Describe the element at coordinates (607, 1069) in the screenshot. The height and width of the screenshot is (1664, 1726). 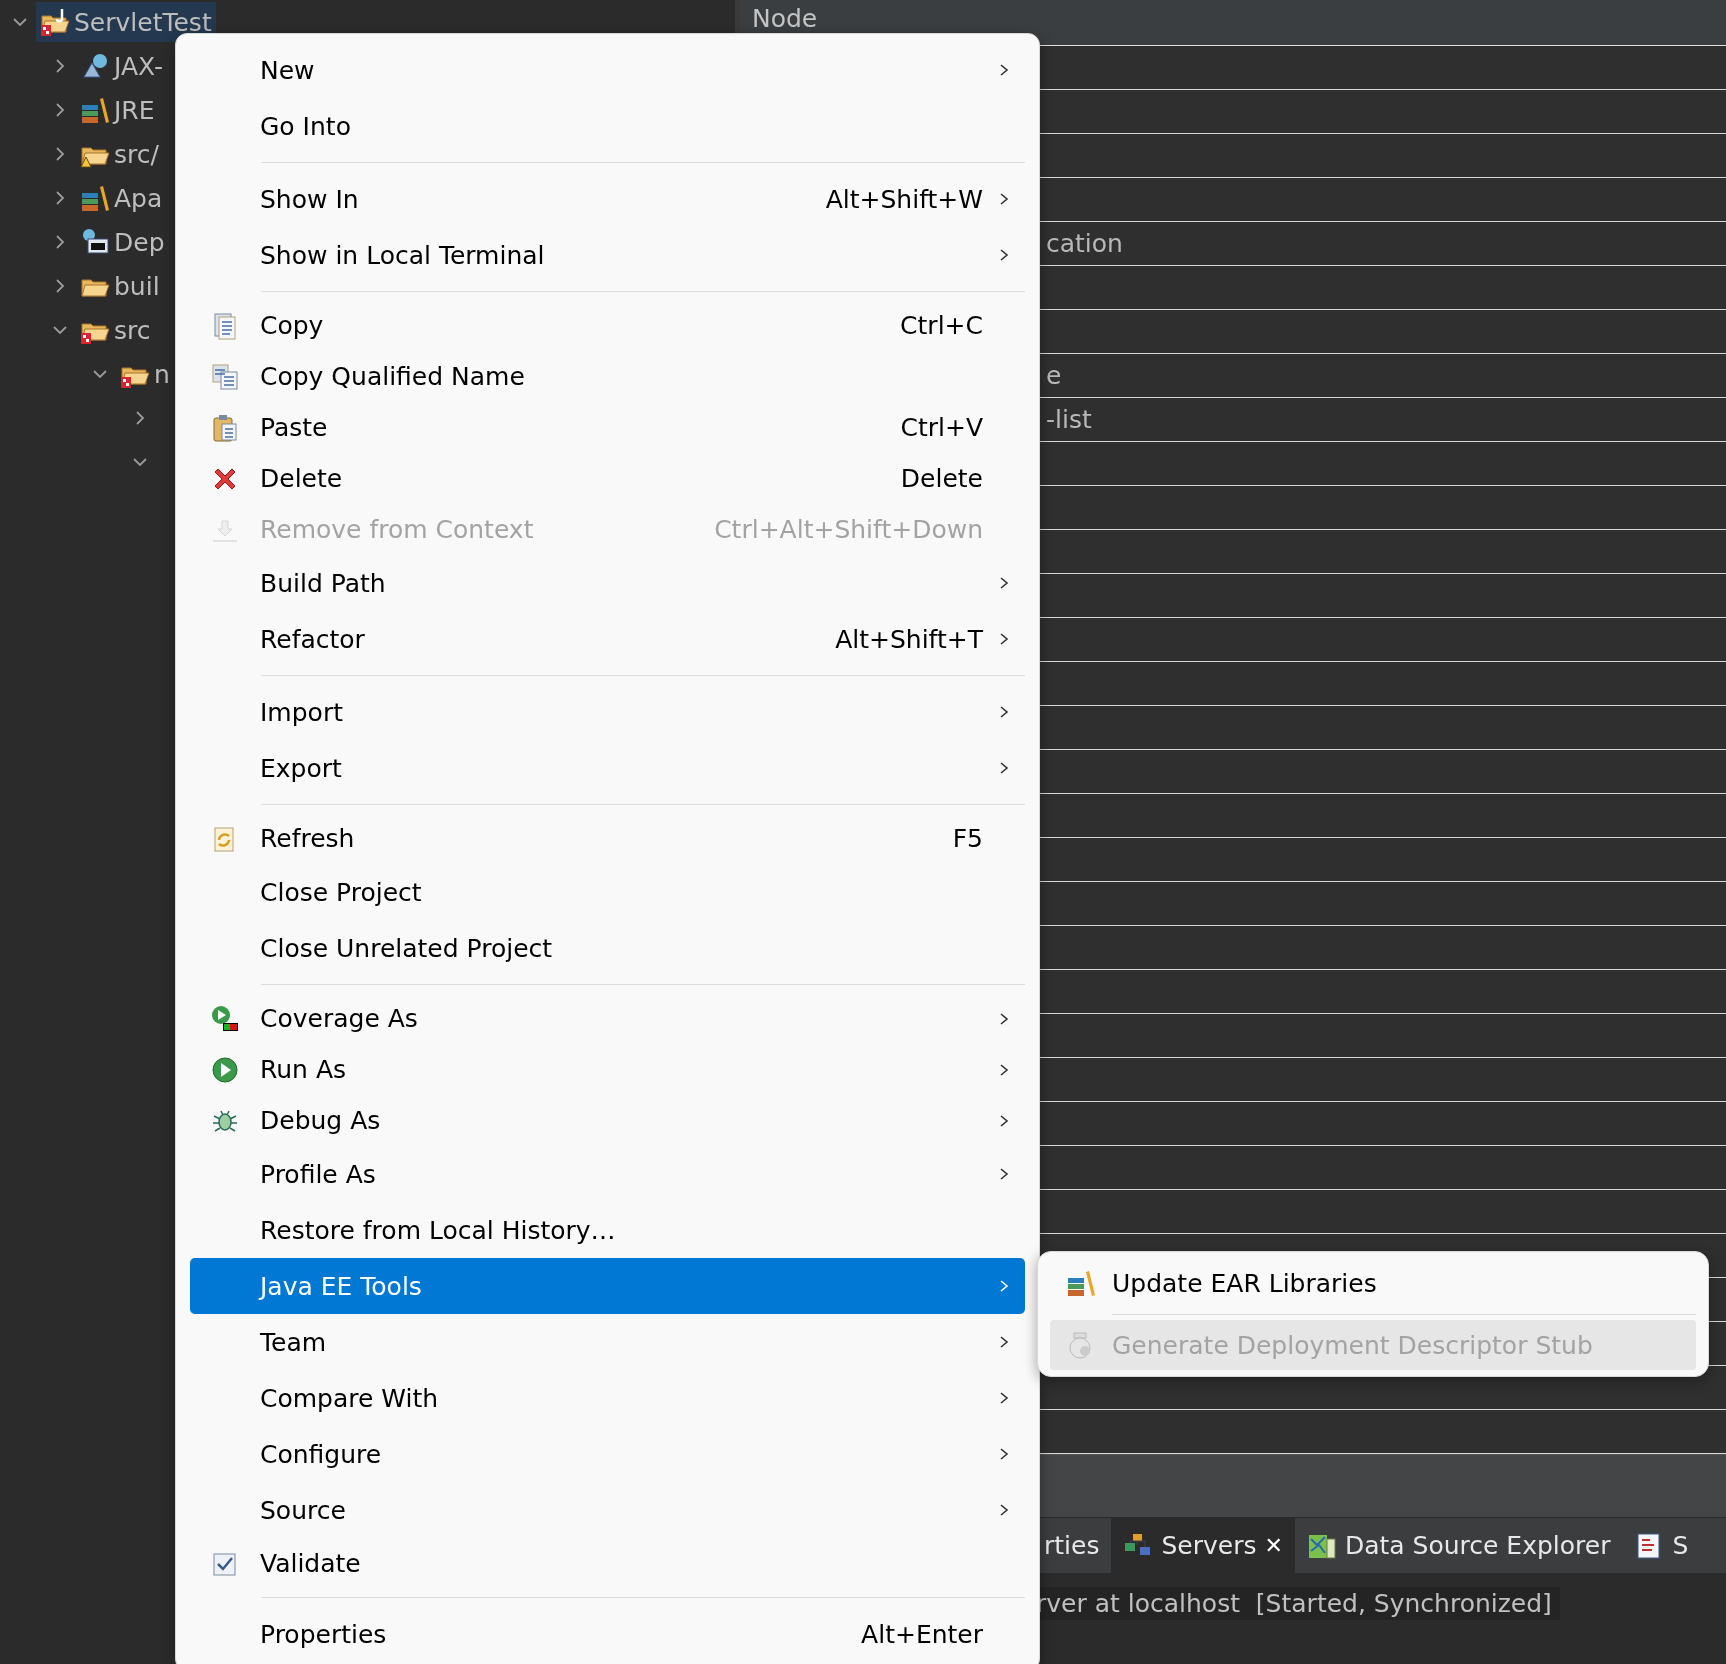
I see `menu-item: Run As` at that location.